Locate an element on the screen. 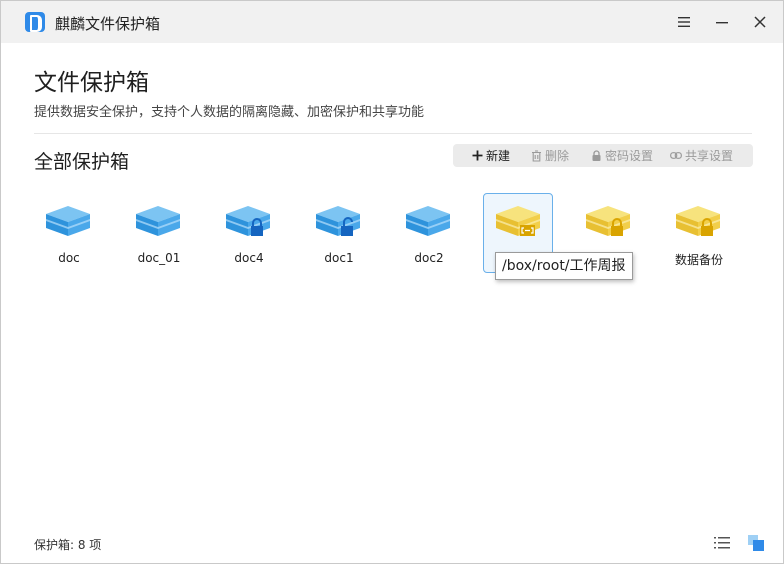 The height and width of the screenshot is (564, 784). shared-box-icon is located at coordinates (518, 221).